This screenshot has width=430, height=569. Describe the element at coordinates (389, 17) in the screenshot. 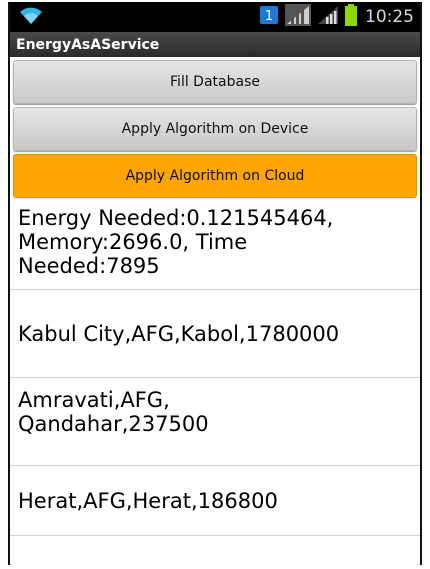

I see `status-clock: 10:25` at that location.